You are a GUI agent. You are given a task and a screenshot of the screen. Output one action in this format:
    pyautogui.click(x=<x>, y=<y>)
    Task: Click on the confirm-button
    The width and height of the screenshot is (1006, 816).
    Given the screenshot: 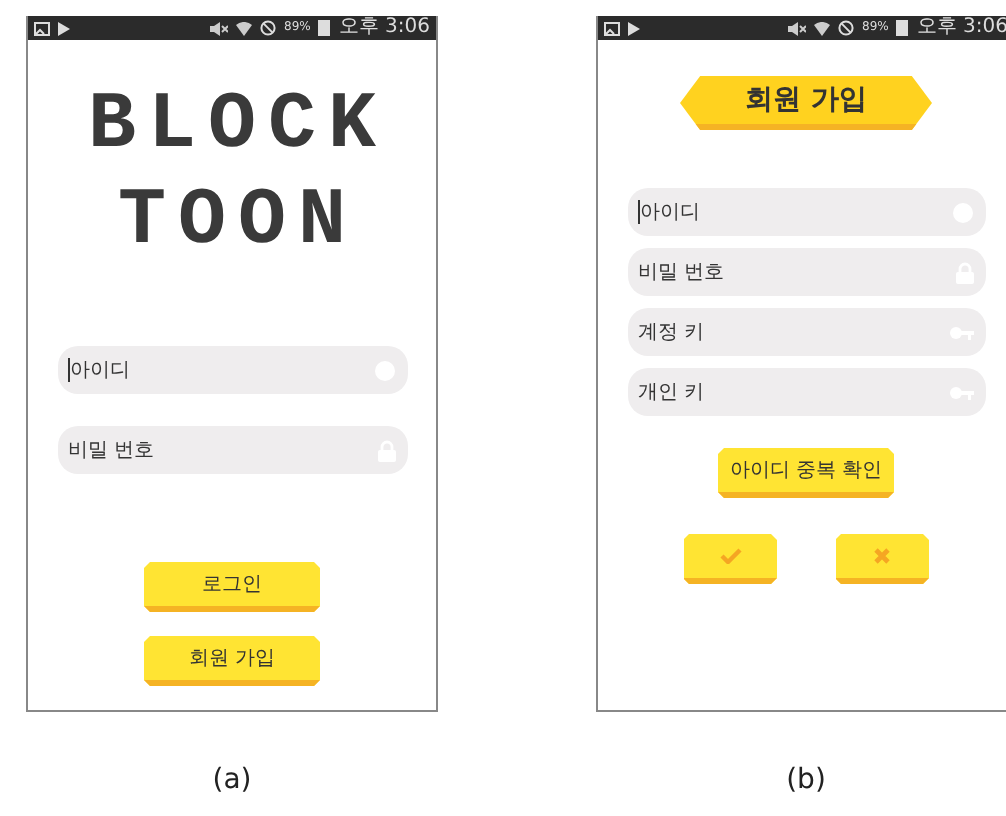 What is the action you would take?
    pyautogui.click(x=730, y=559)
    